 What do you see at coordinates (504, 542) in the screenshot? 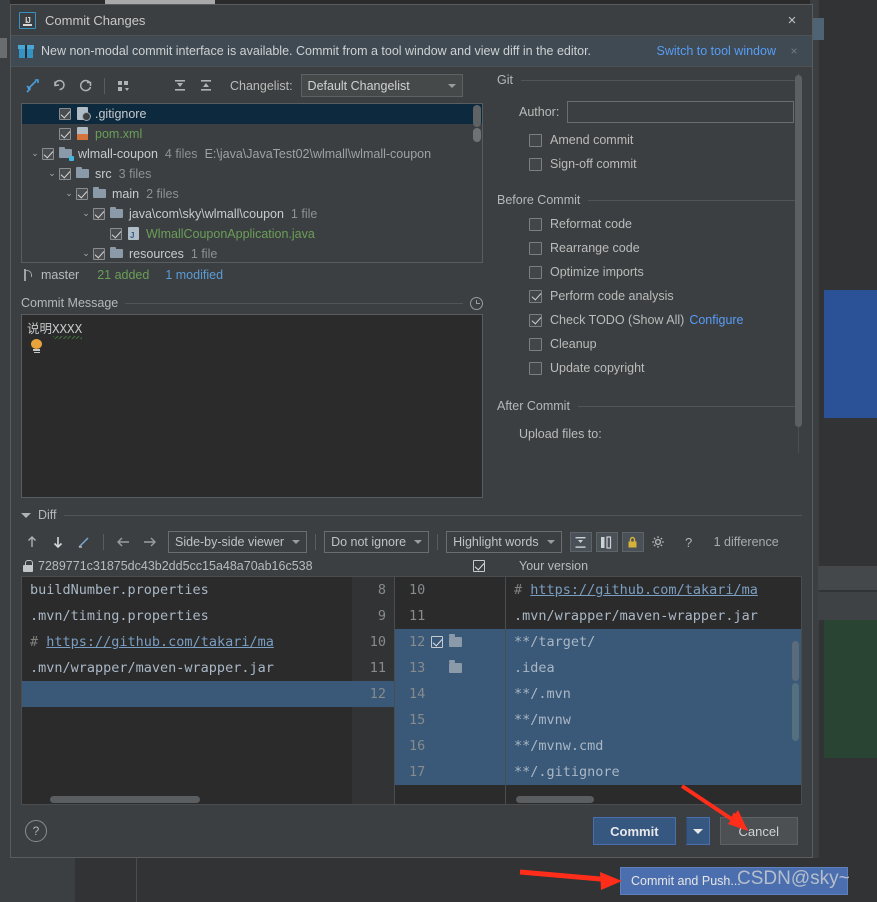
I see `highlight-mode-select: Highlight words` at bounding box center [504, 542].